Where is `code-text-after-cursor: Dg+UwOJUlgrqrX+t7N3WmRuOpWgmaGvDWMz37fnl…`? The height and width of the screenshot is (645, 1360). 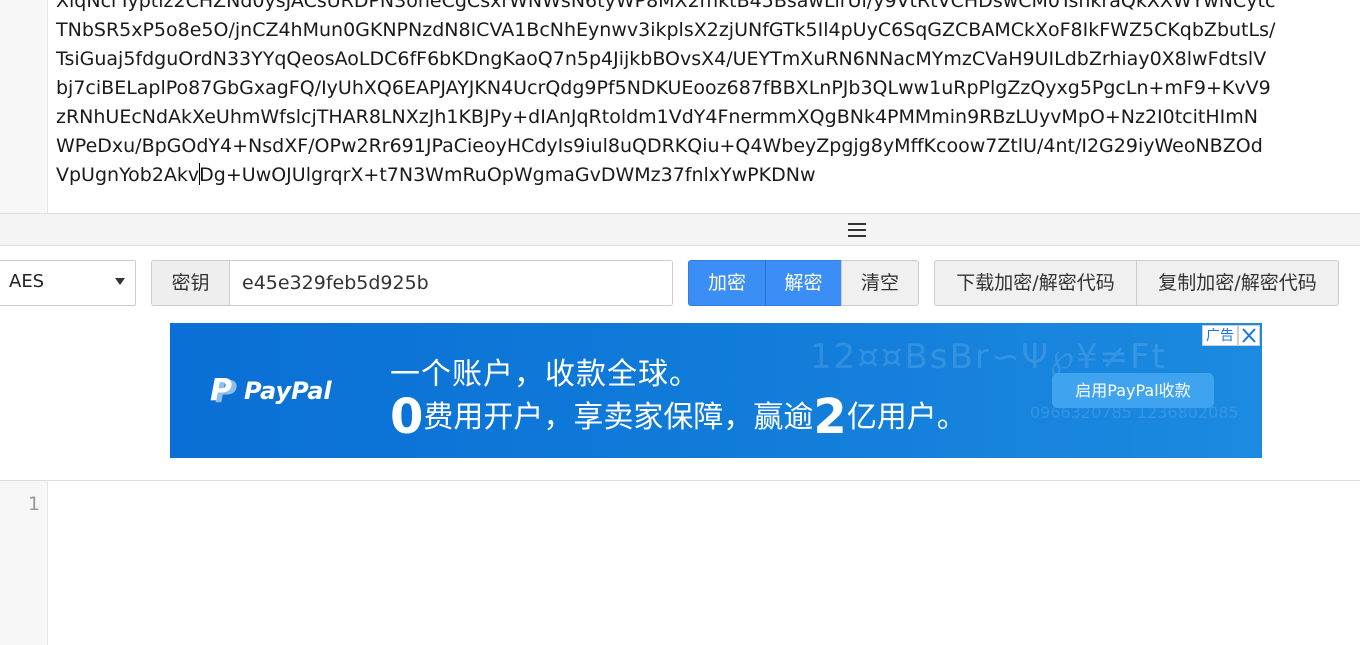
code-text-after-cursor: Dg+UwOJUlgrqrX+t7N3WmRuOpWgmaGvDWMz37fnl… is located at coordinates (507, 175).